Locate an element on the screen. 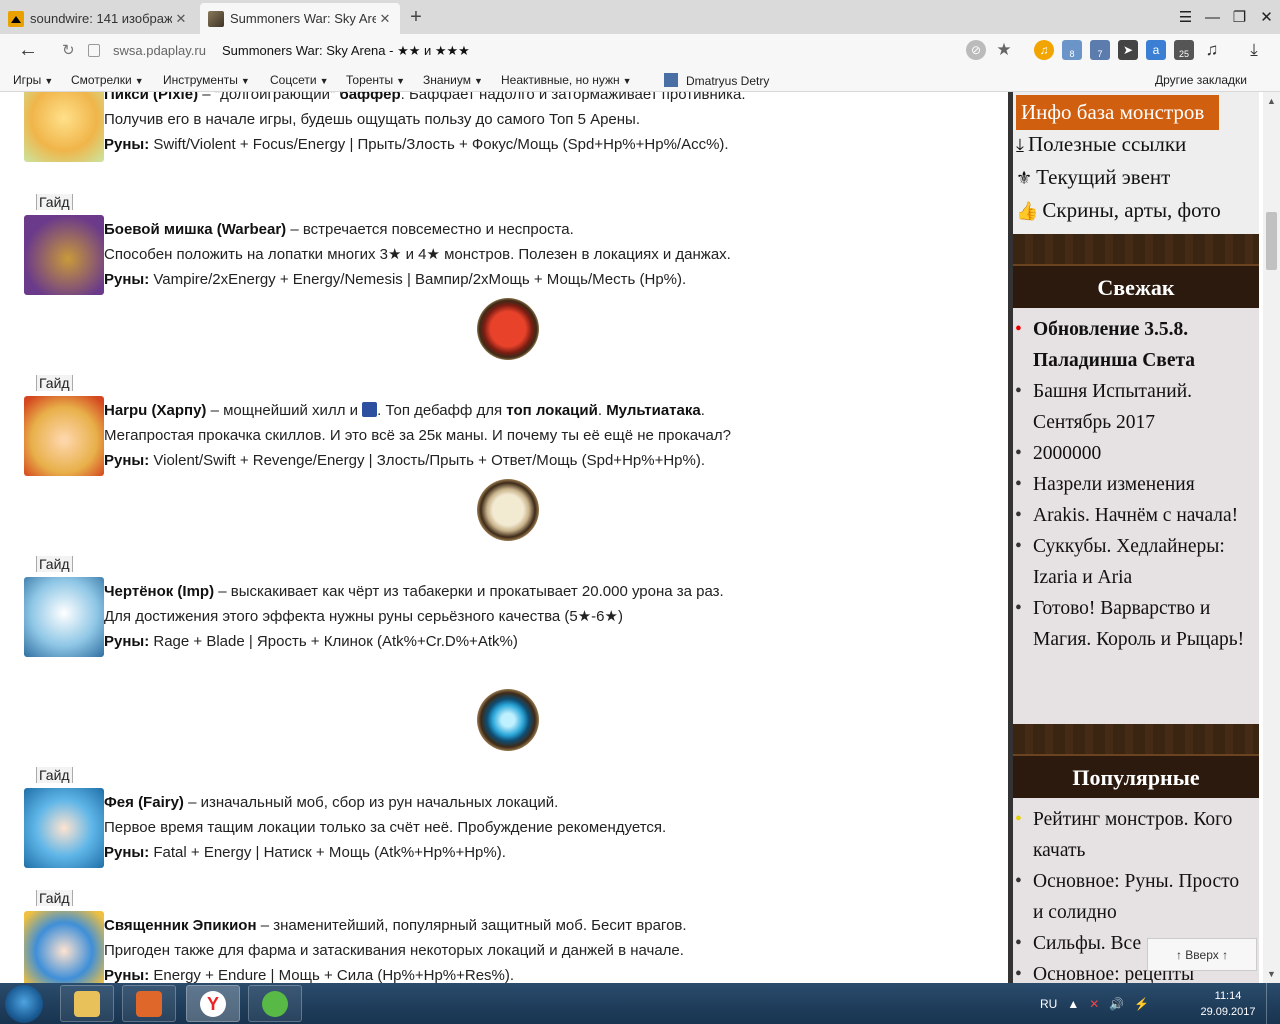 The image size is (1280, 1024). url-domain: swsa.pdaplay.ru is located at coordinates (159, 50).